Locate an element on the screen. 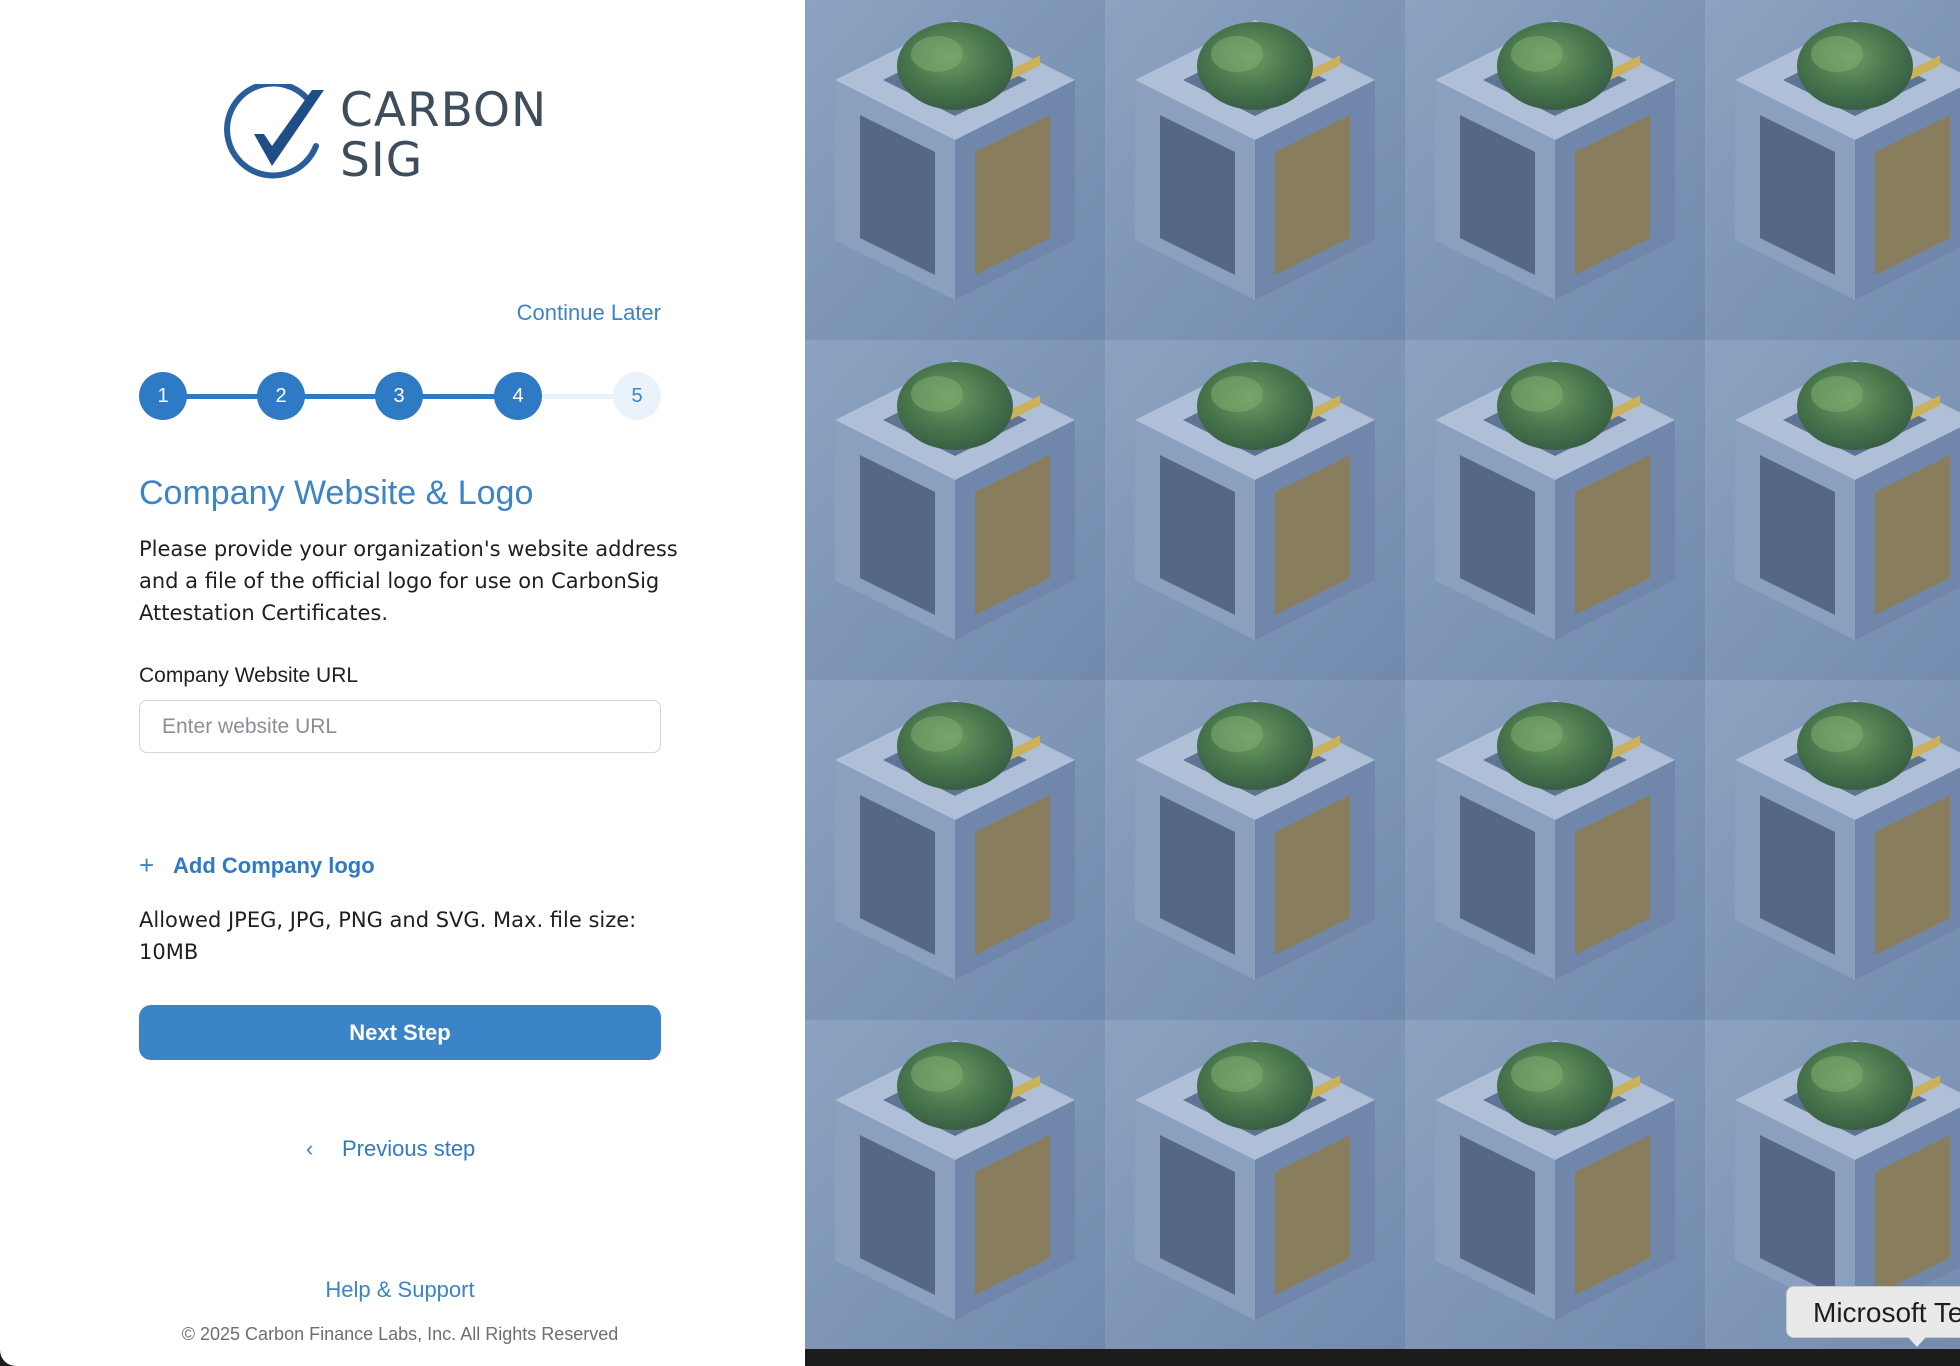  logo-wordmark: CARBON SIG is located at coordinates (443, 136).